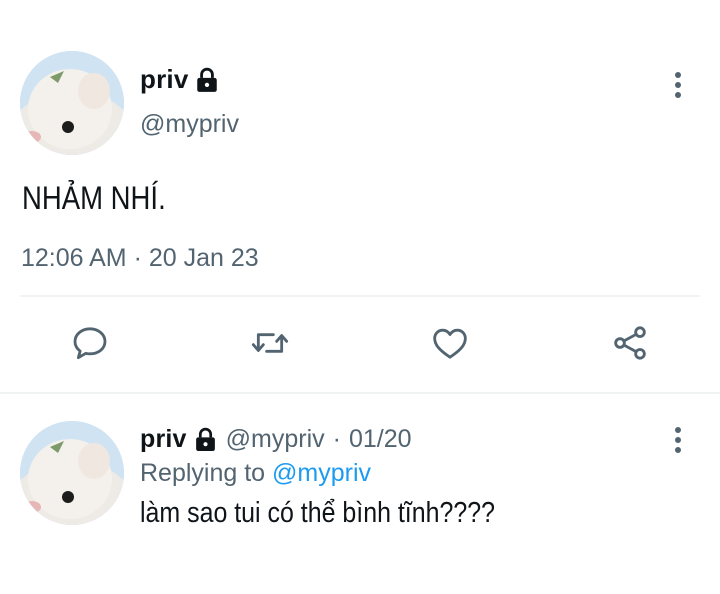 This screenshot has width=720, height=594. I want to click on tweet-text: NHẢM NHÍ., so click(94, 198).